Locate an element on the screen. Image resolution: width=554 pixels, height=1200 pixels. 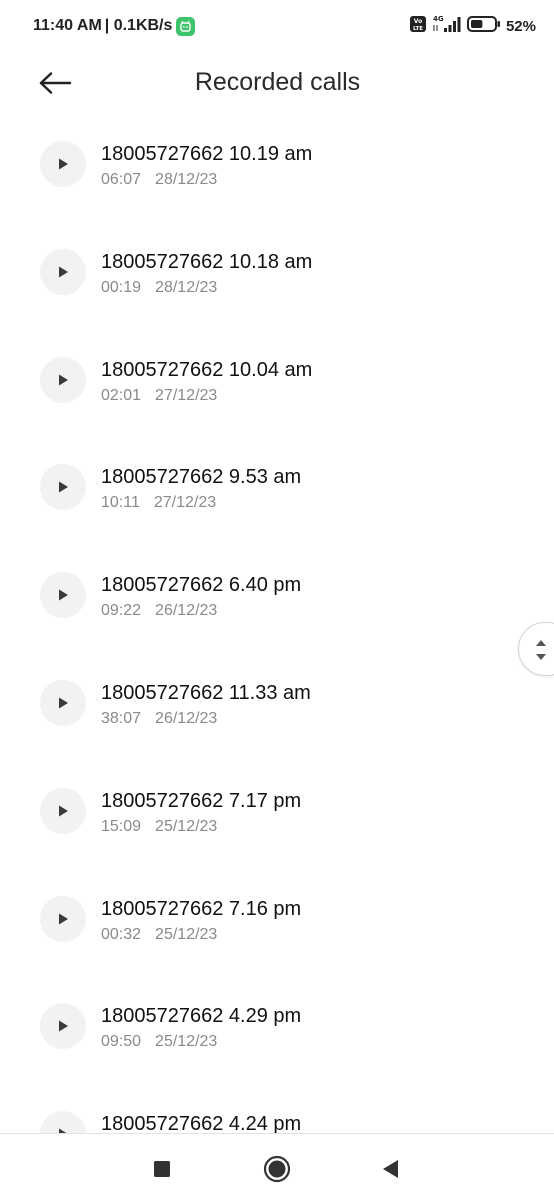
home-button is located at coordinates (277, 1169).